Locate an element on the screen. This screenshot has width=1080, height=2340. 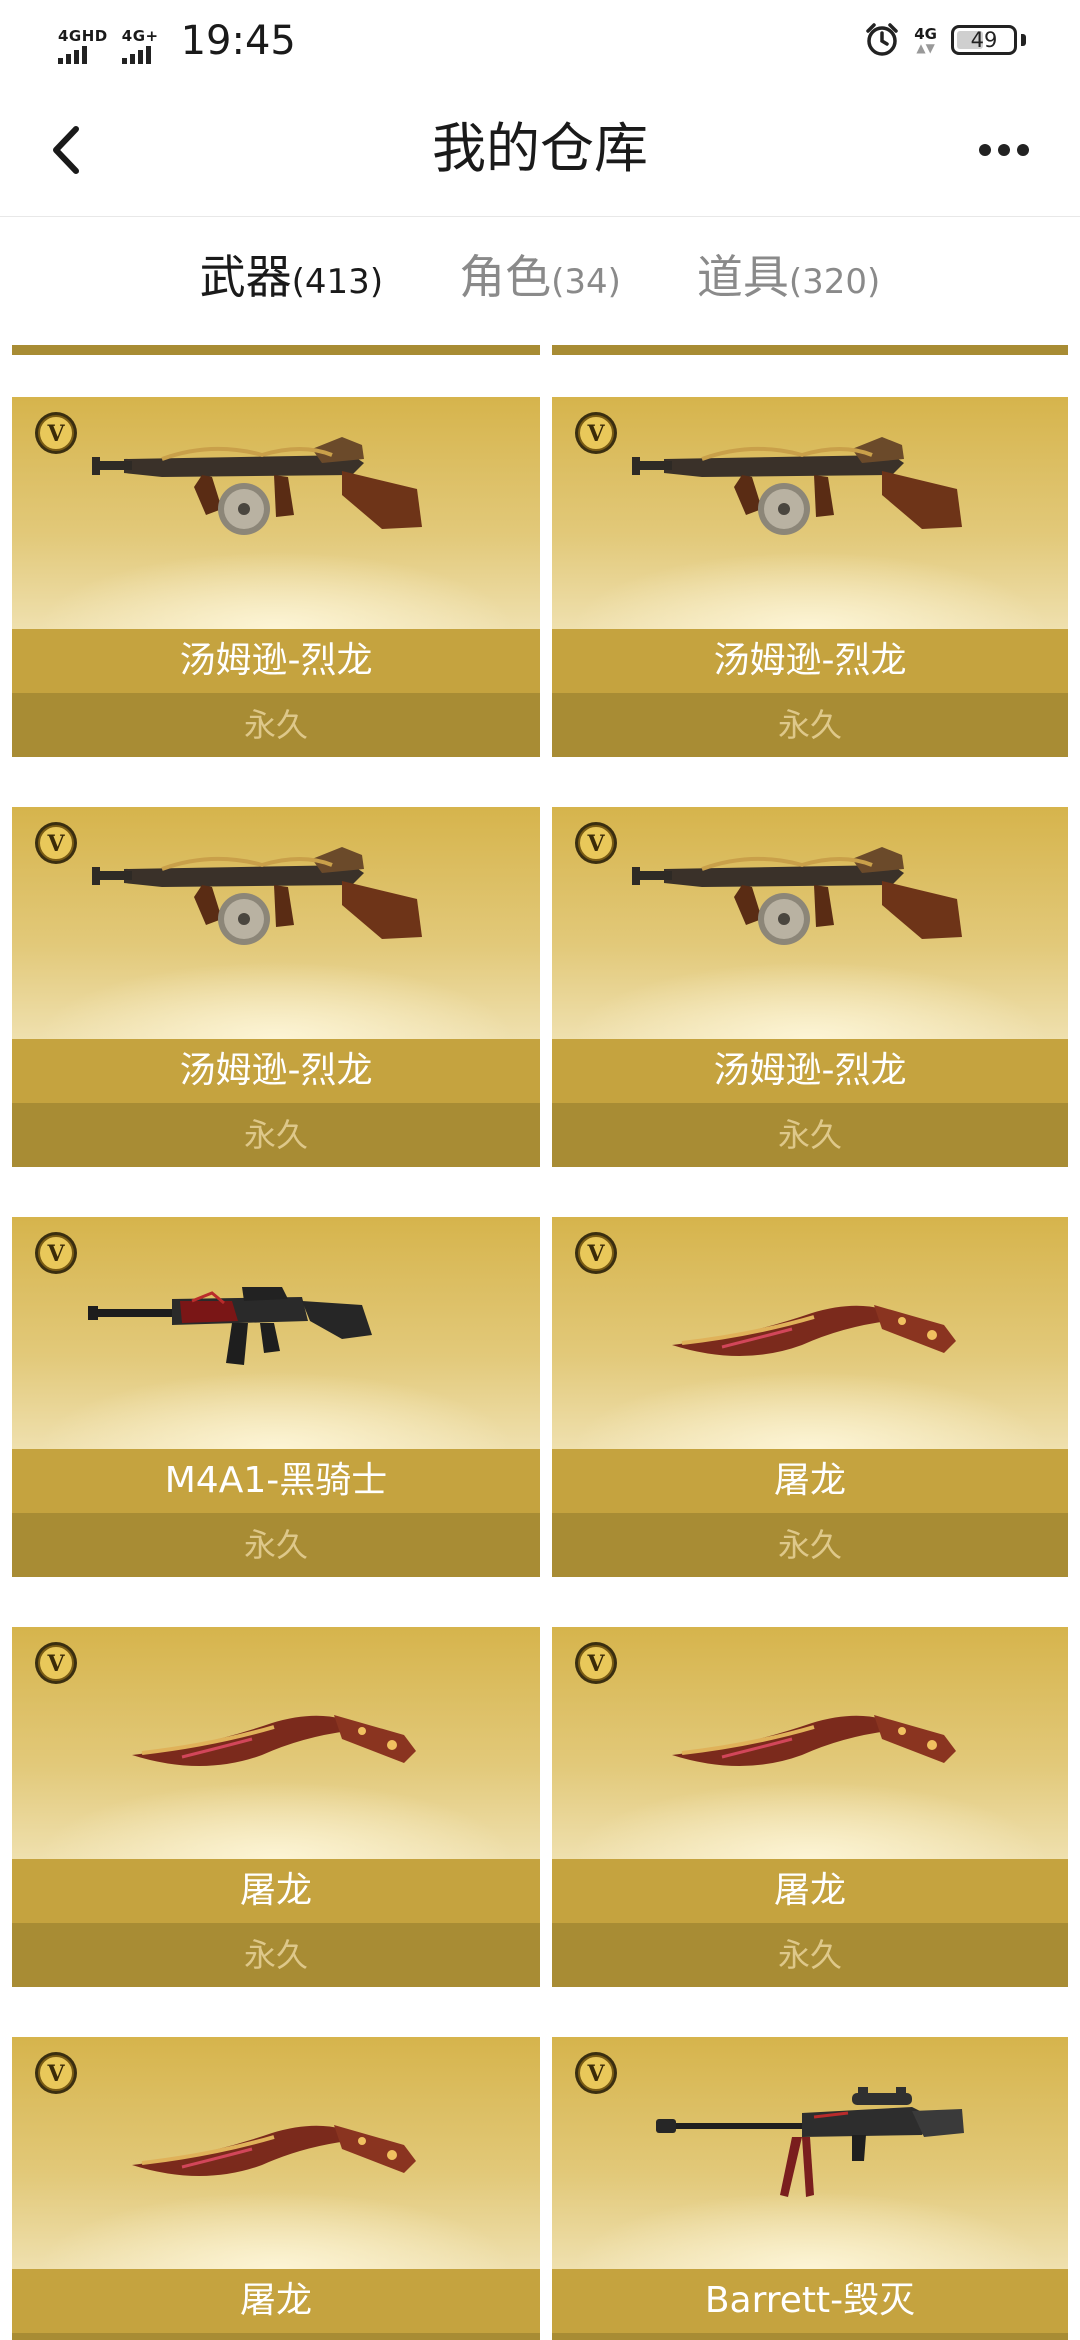
weapon-m4a1-icon is located at coordinates (230, 1326).